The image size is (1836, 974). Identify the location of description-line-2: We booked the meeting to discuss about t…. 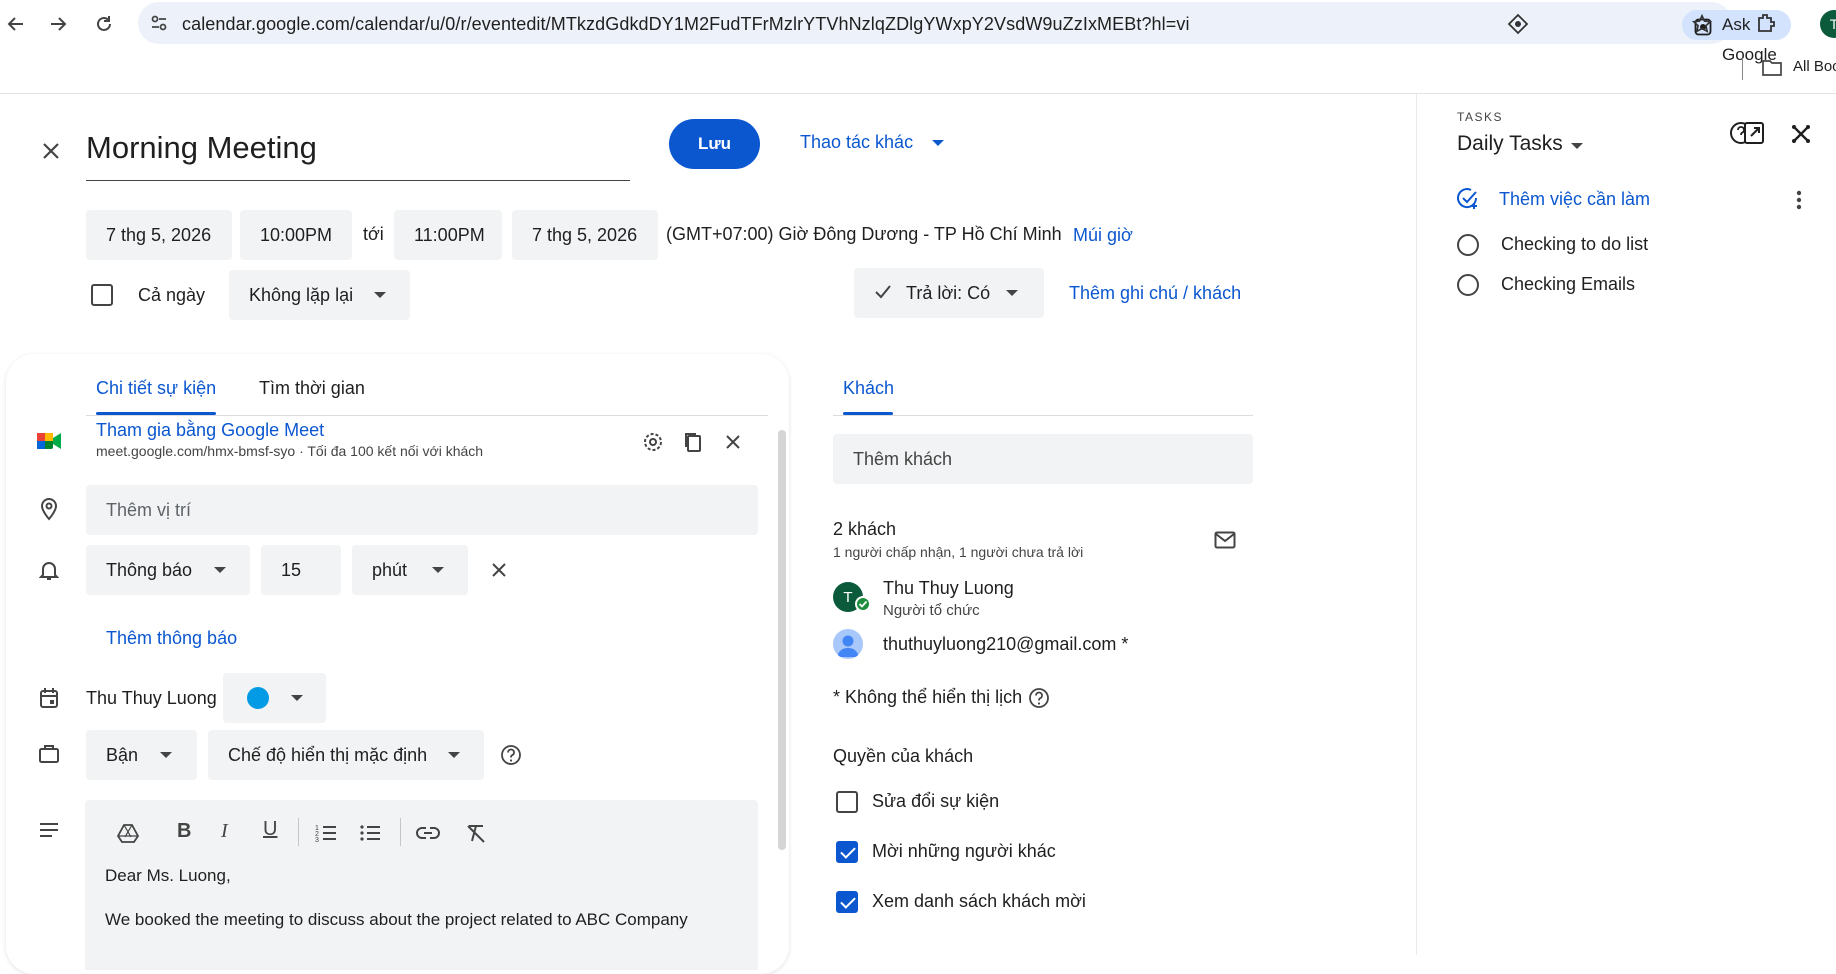
(396, 919).